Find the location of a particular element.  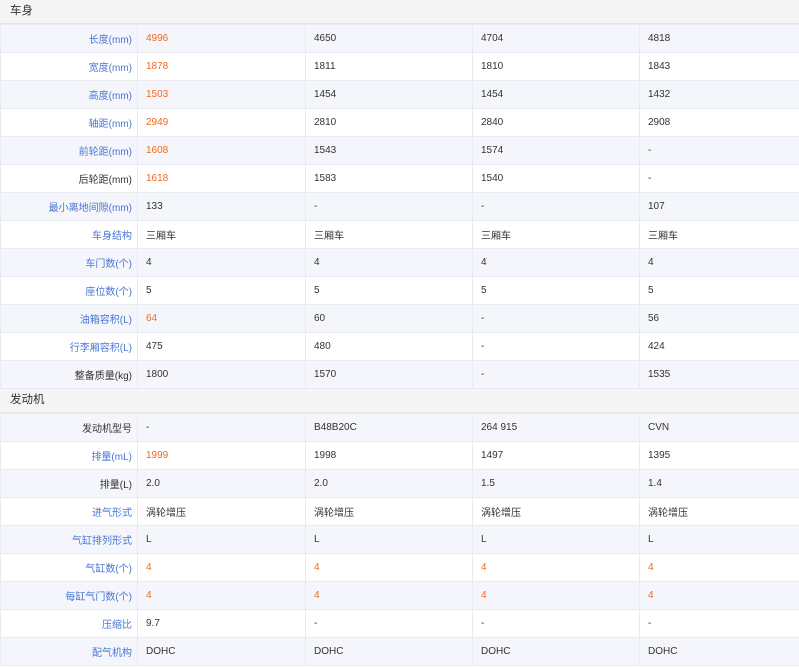

spec-value-text: 1497 is located at coordinates (492, 455).